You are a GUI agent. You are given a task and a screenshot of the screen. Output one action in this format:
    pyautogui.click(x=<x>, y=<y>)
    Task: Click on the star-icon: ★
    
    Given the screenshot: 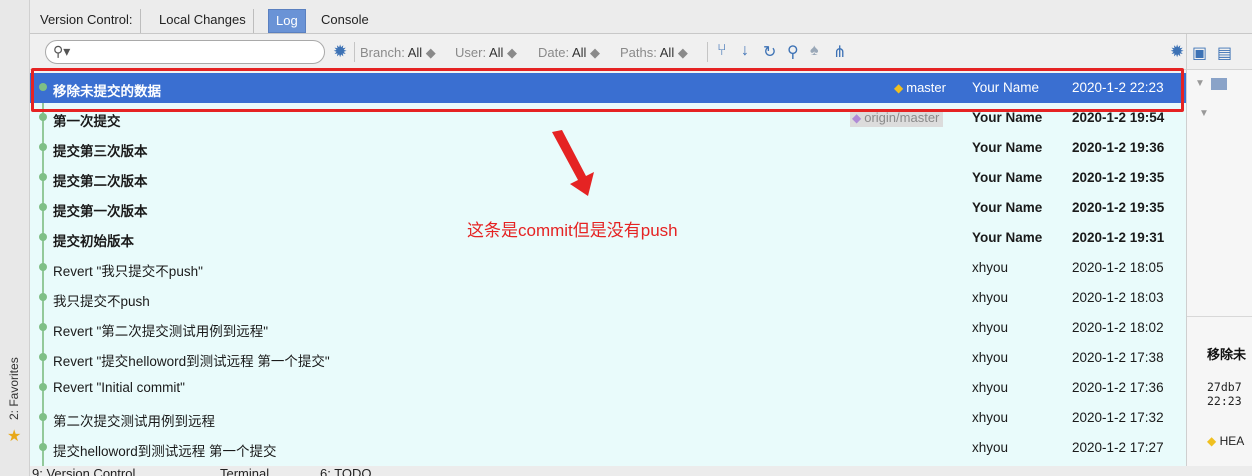 What is the action you would take?
    pyautogui.click(x=14, y=436)
    